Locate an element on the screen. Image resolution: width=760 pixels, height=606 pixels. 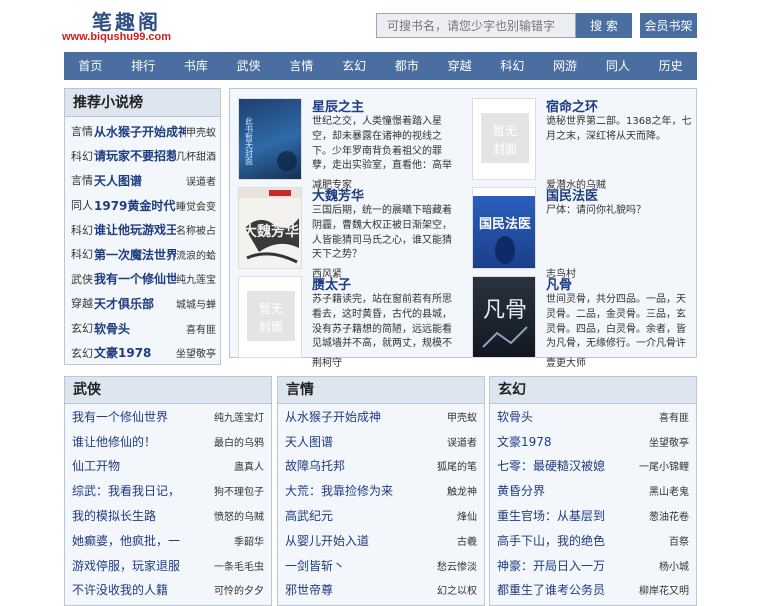
list-item: 谁让他修仙的！ 最白的乌鸦 is located at coordinates (168, 441).